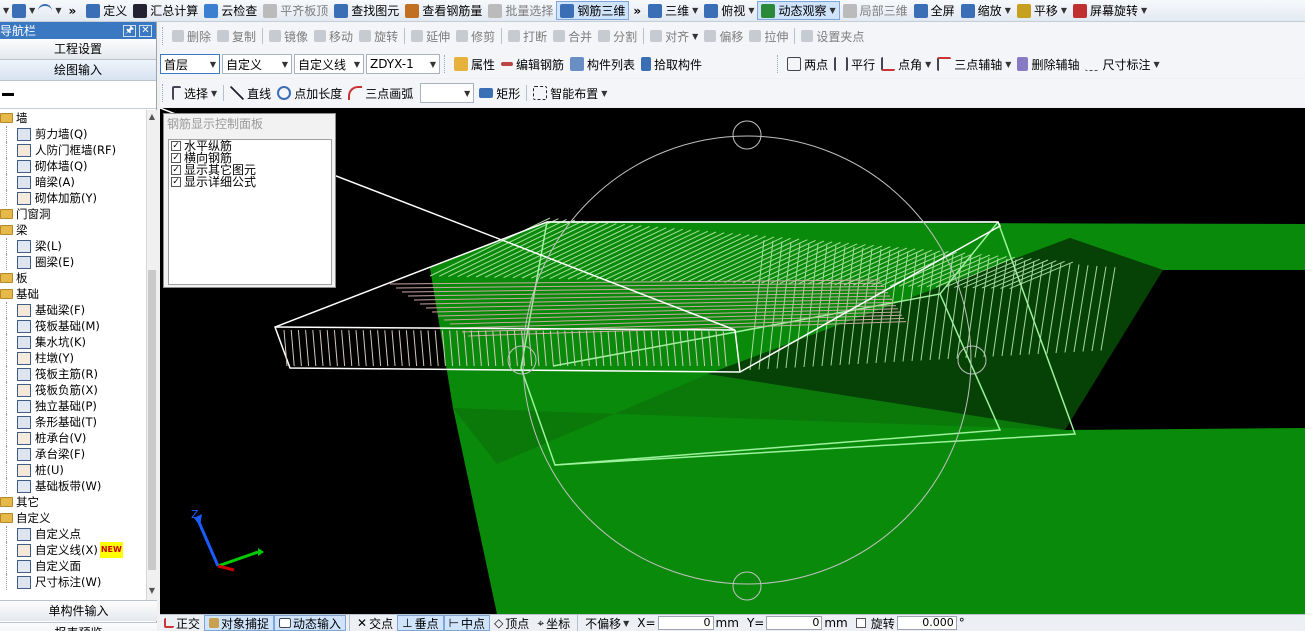 Image resolution: width=1305 pixels, height=631 pixels. What do you see at coordinates (295, 11) in the screenshot?
I see `toolbar-align-slab-button: 平齐板顶` at bounding box center [295, 11].